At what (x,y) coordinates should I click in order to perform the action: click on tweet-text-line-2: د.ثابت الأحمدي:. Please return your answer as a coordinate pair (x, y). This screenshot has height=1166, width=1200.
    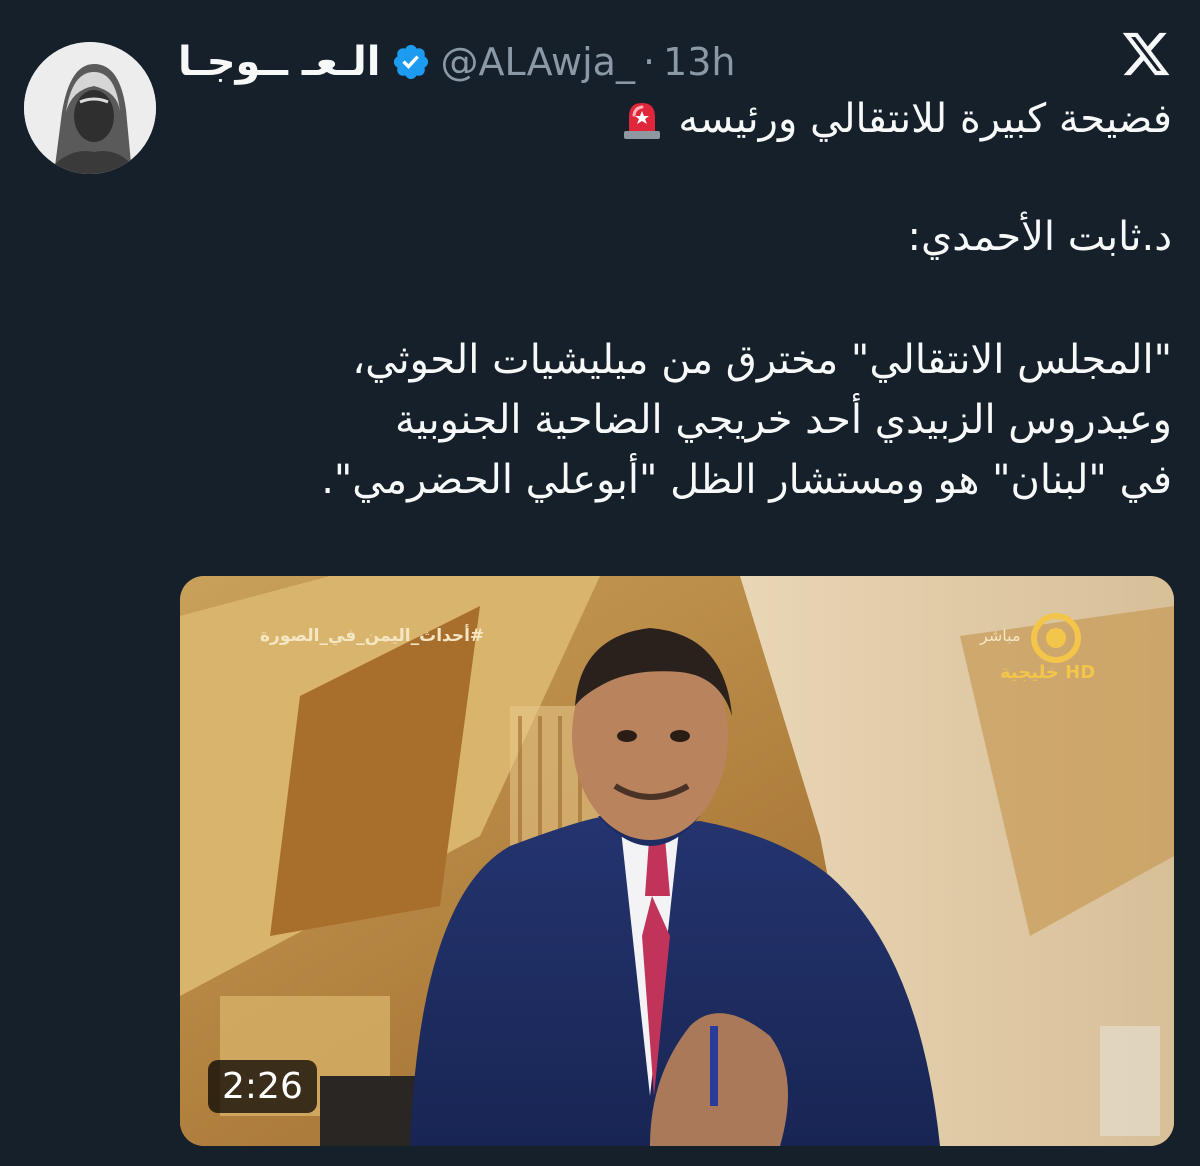
    Looking at the image, I should click on (1039, 237).